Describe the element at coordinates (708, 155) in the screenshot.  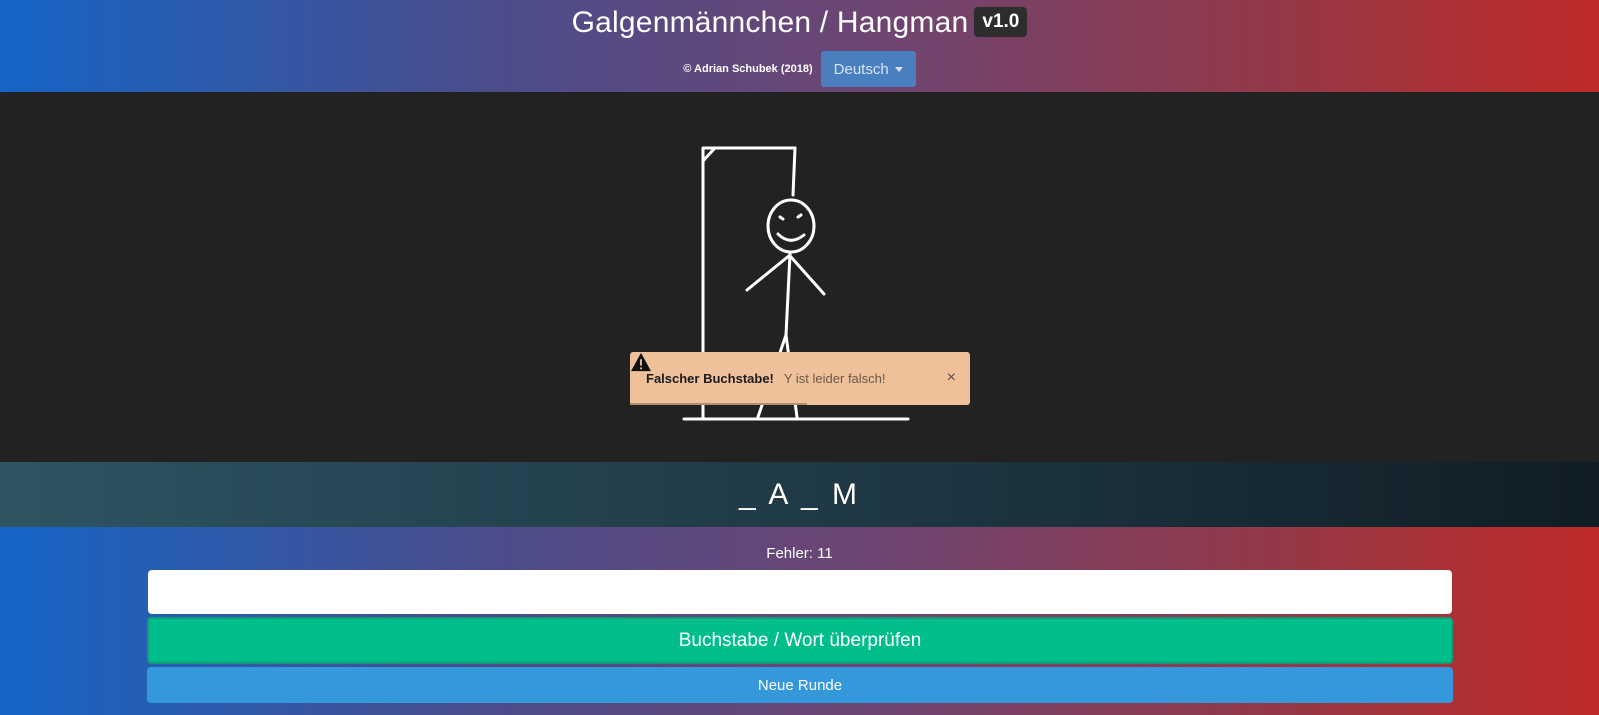
I see `gallows-brace` at that location.